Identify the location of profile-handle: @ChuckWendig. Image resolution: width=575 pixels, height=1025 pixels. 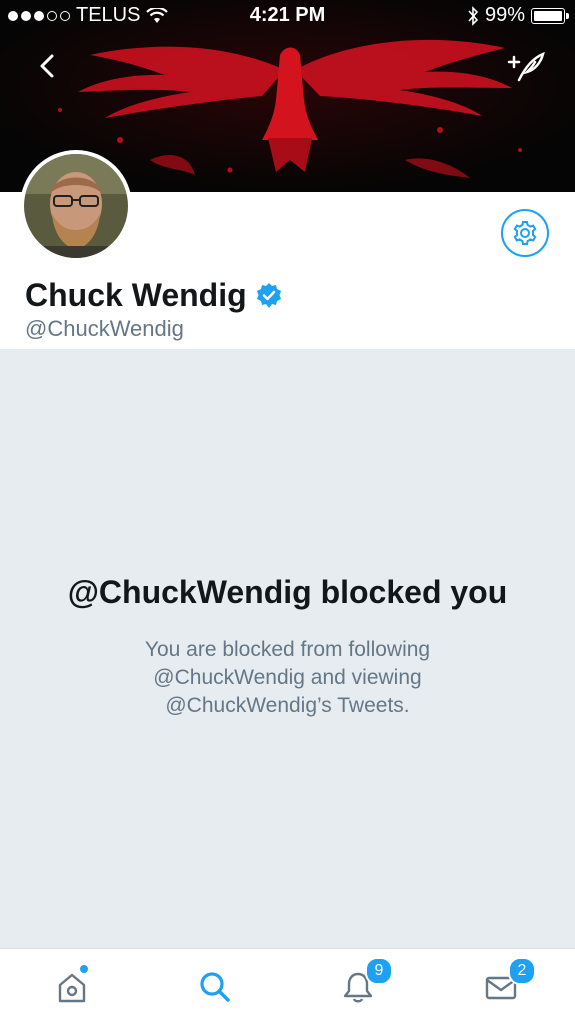
(104, 328).